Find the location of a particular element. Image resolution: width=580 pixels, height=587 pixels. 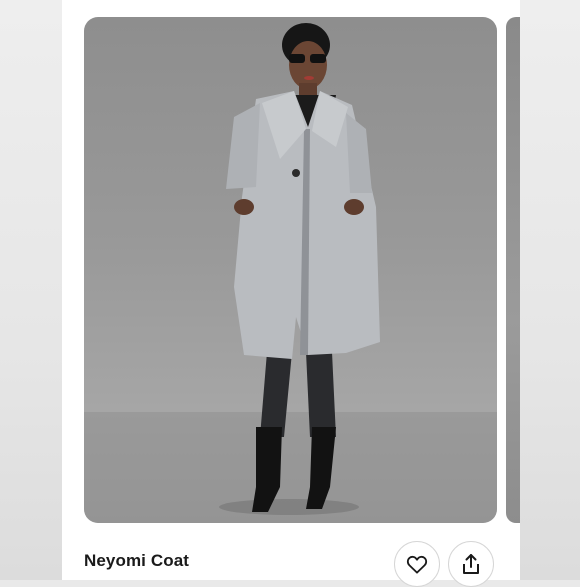

product-title: Neyomi Coat is located at coordinates (136, 561).